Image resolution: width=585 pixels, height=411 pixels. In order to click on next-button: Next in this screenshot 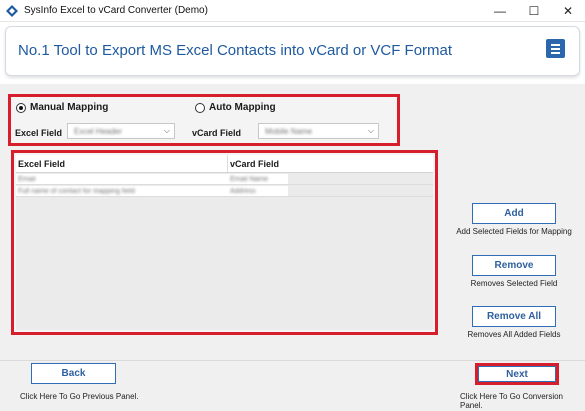, I will do `click(517, 374)`.